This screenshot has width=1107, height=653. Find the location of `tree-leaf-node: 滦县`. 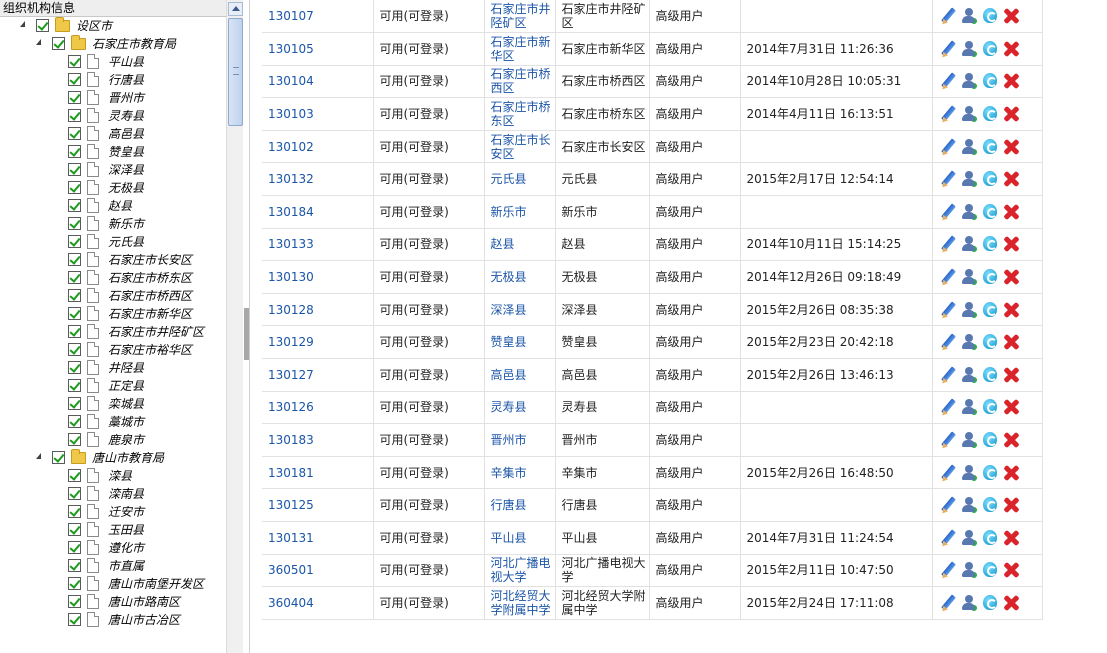

tree-leaf-node: 滦县 is located at coordinates (113, 476).